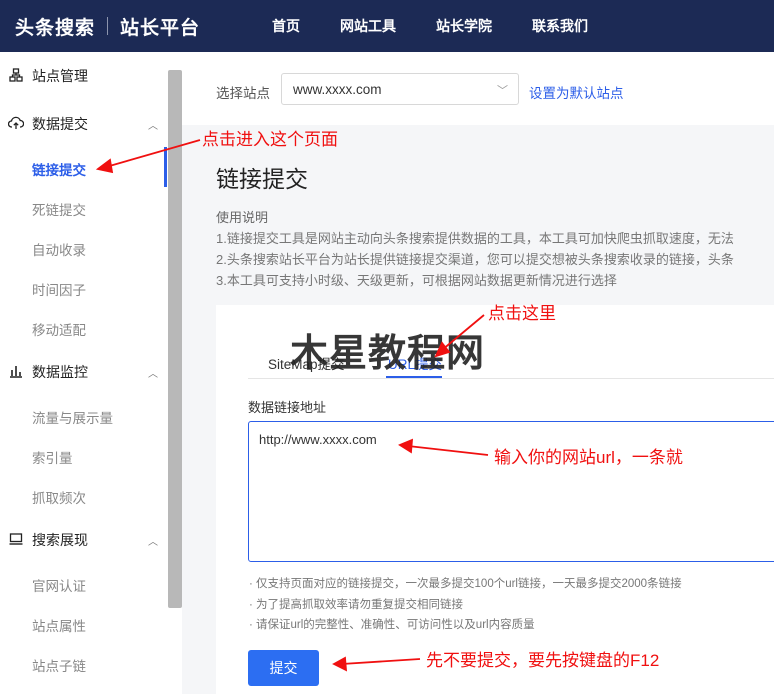  What do you see at coordinates (108, 26) in the screenshot?
I see `logo-separator` at bounding box center [108, 26].